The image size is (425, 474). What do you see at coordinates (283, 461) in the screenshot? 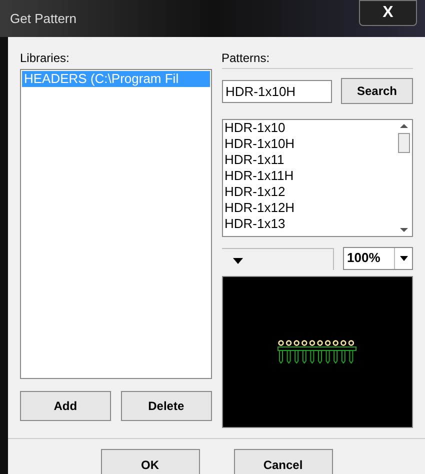
I see `cancel-button: Cancel` at bounding box center [283, 461].